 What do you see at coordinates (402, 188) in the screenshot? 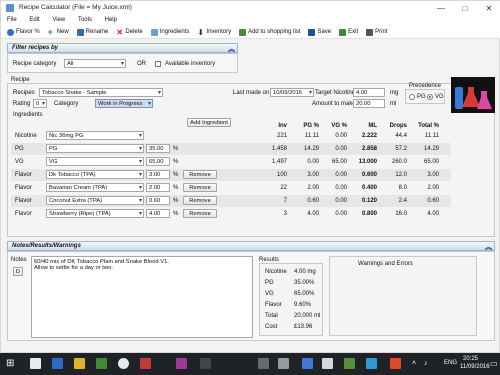
I see `drops-value: 8.0` at bounding box center [402, 188].